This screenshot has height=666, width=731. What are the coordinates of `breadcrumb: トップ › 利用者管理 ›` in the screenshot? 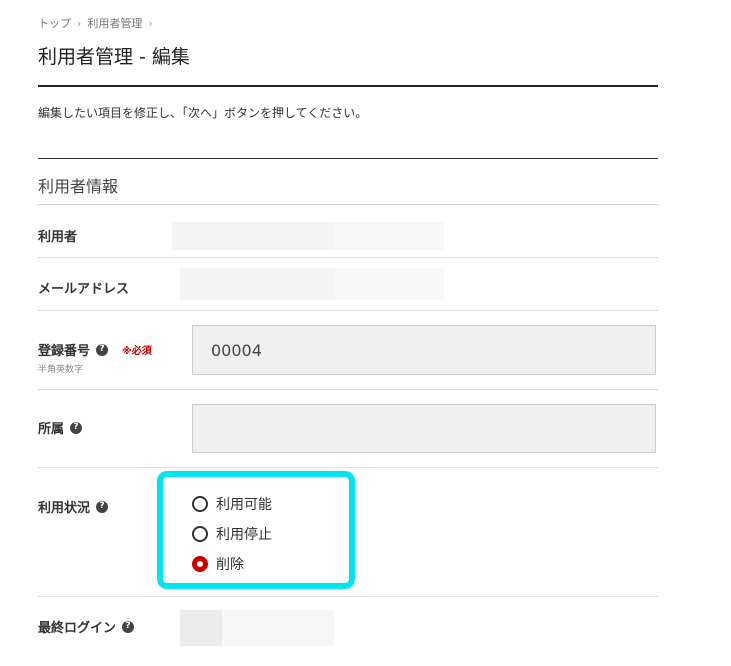 It's located at (95, 23).